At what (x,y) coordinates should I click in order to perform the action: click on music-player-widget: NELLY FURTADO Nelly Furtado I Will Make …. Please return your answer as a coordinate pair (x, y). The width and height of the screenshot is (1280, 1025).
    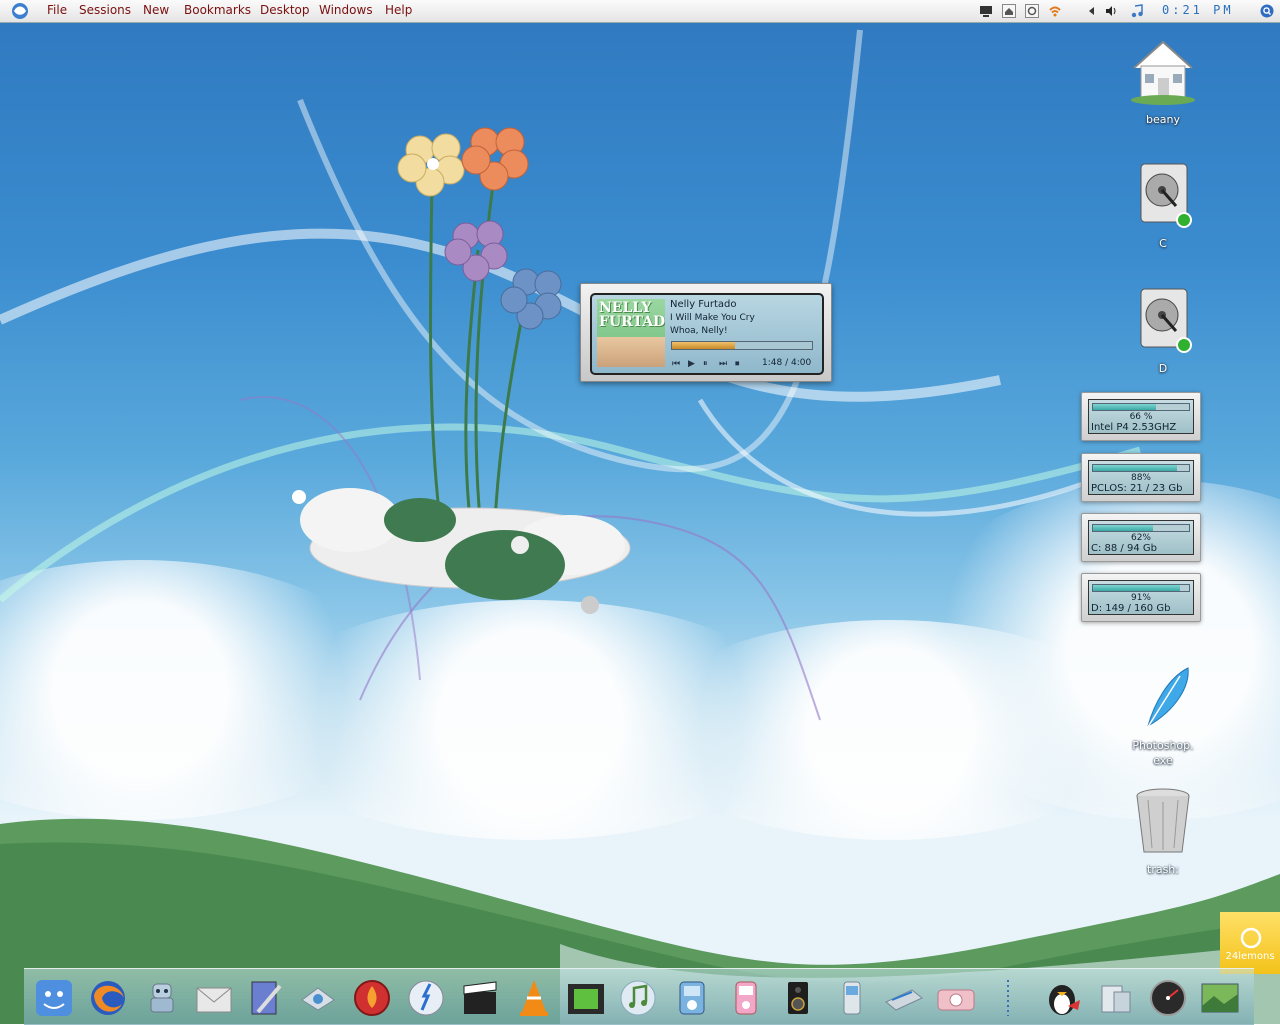
    Looking at the image, I should click on (706, 332).